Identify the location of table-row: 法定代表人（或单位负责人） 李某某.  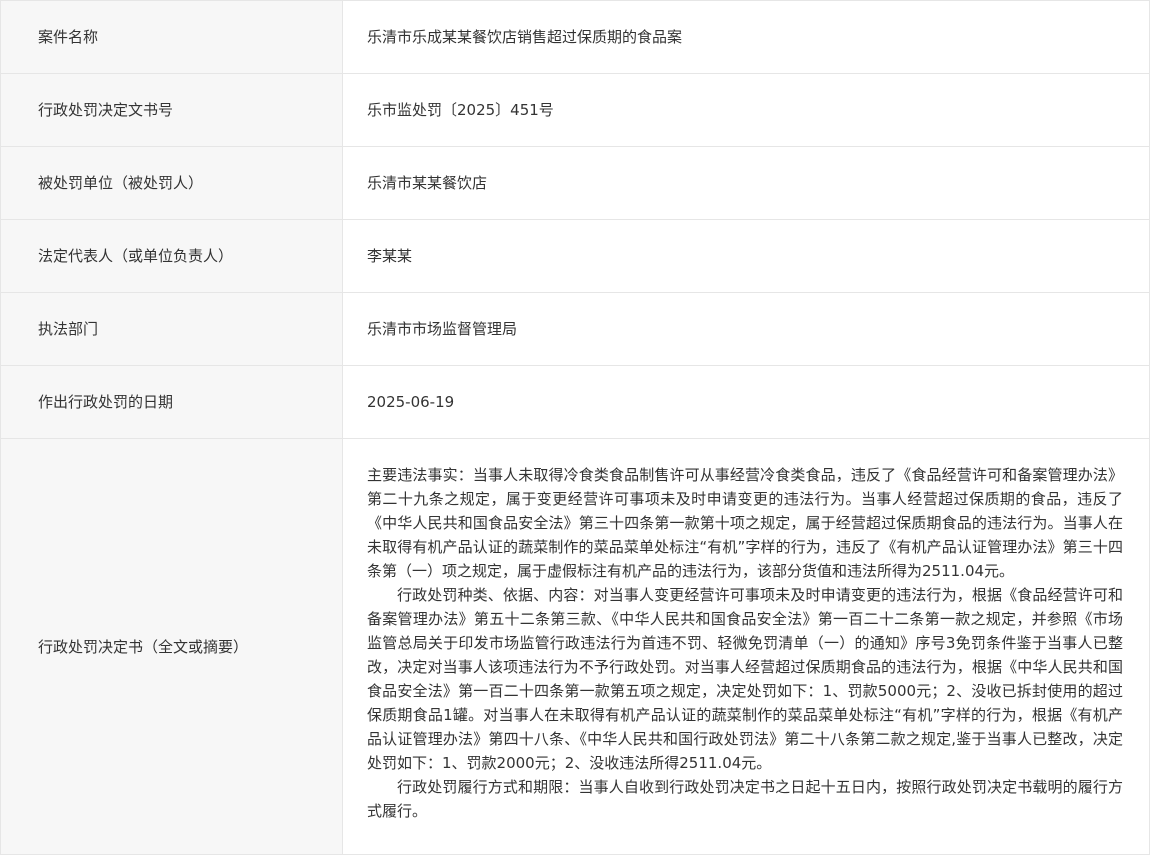
(575, 256).